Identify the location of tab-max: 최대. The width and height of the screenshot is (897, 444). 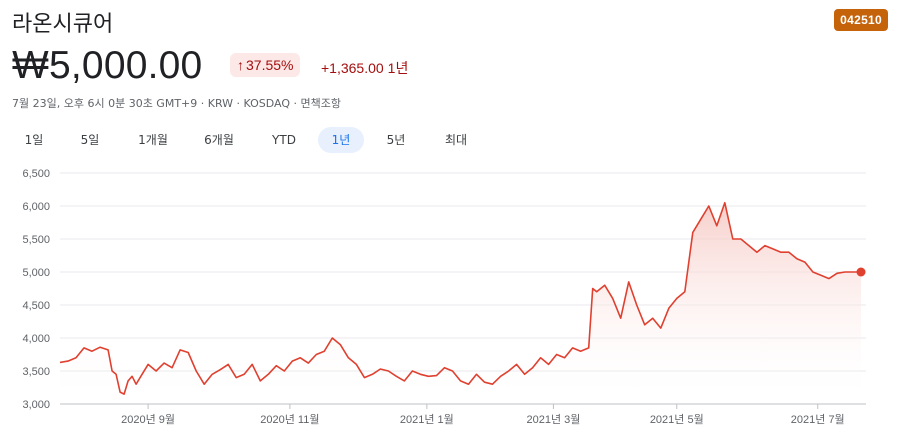
(456, 140).